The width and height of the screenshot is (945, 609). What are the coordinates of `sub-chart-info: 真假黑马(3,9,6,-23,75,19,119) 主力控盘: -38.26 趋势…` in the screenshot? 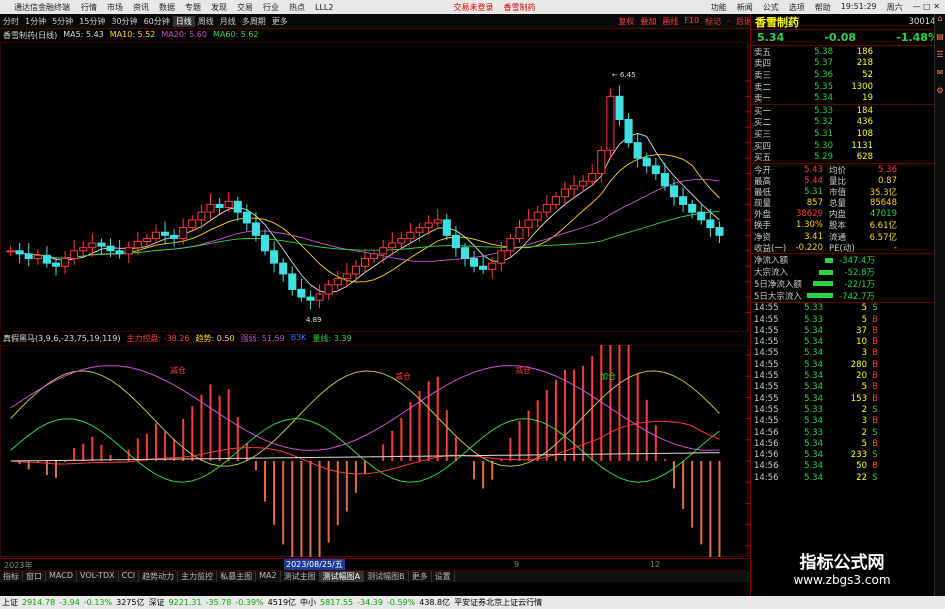 It's located at (177, 339).